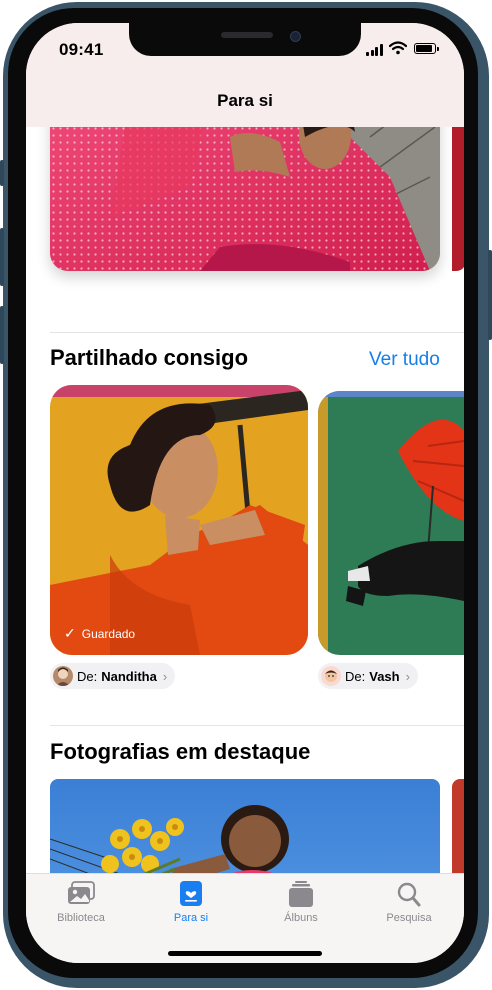 The image size is (492, 990). What do you see at coordinates (108, 633) in the screenshot?
I see `saved-label: Guardado` at bounding box center [108, 633].